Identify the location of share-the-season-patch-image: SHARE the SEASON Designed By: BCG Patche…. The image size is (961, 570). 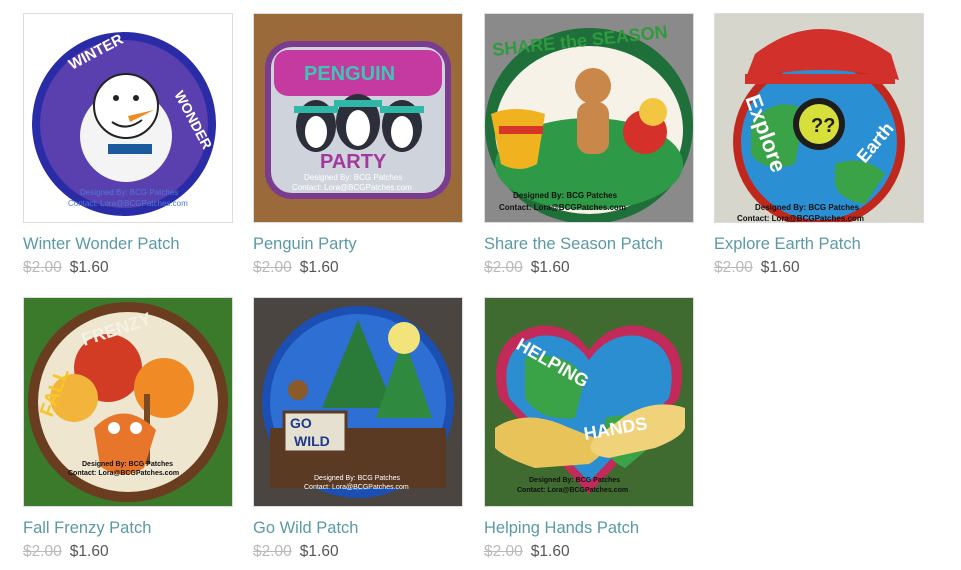
(589, 118).